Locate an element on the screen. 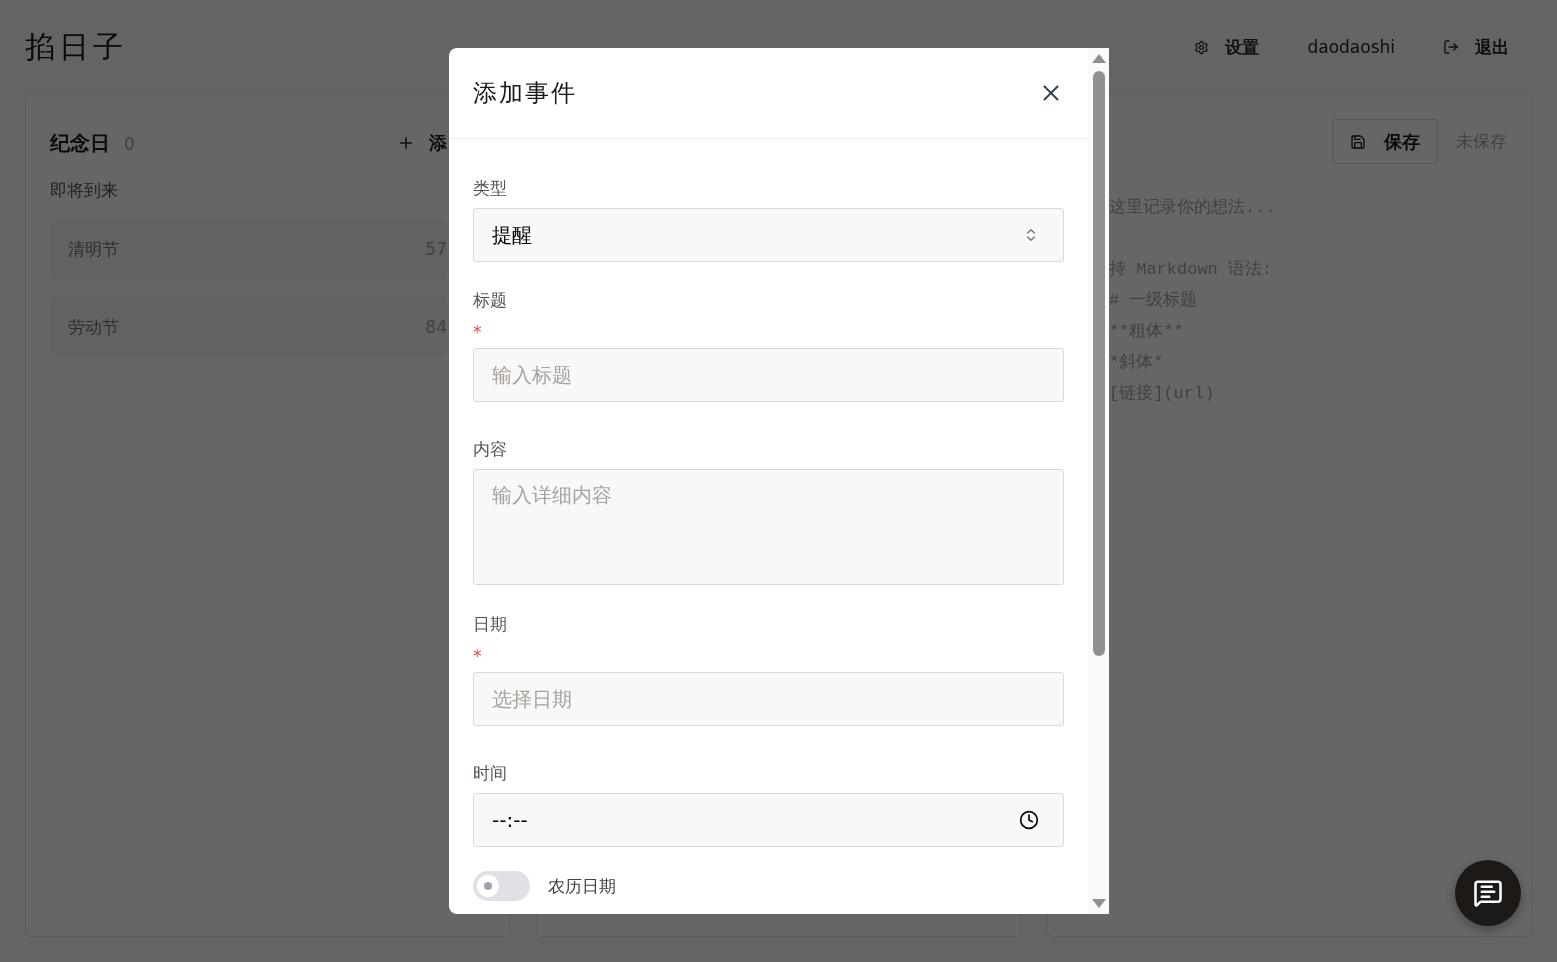  chat-icon is located at coordinates (1488, 893).